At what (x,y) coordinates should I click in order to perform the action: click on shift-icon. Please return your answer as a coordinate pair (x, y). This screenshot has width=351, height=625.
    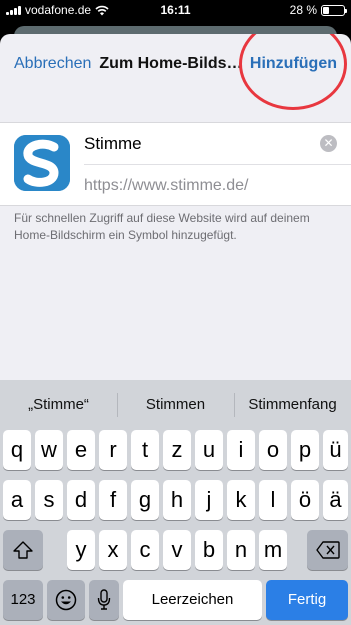
    Looking at the image, I should click on (23, 550).